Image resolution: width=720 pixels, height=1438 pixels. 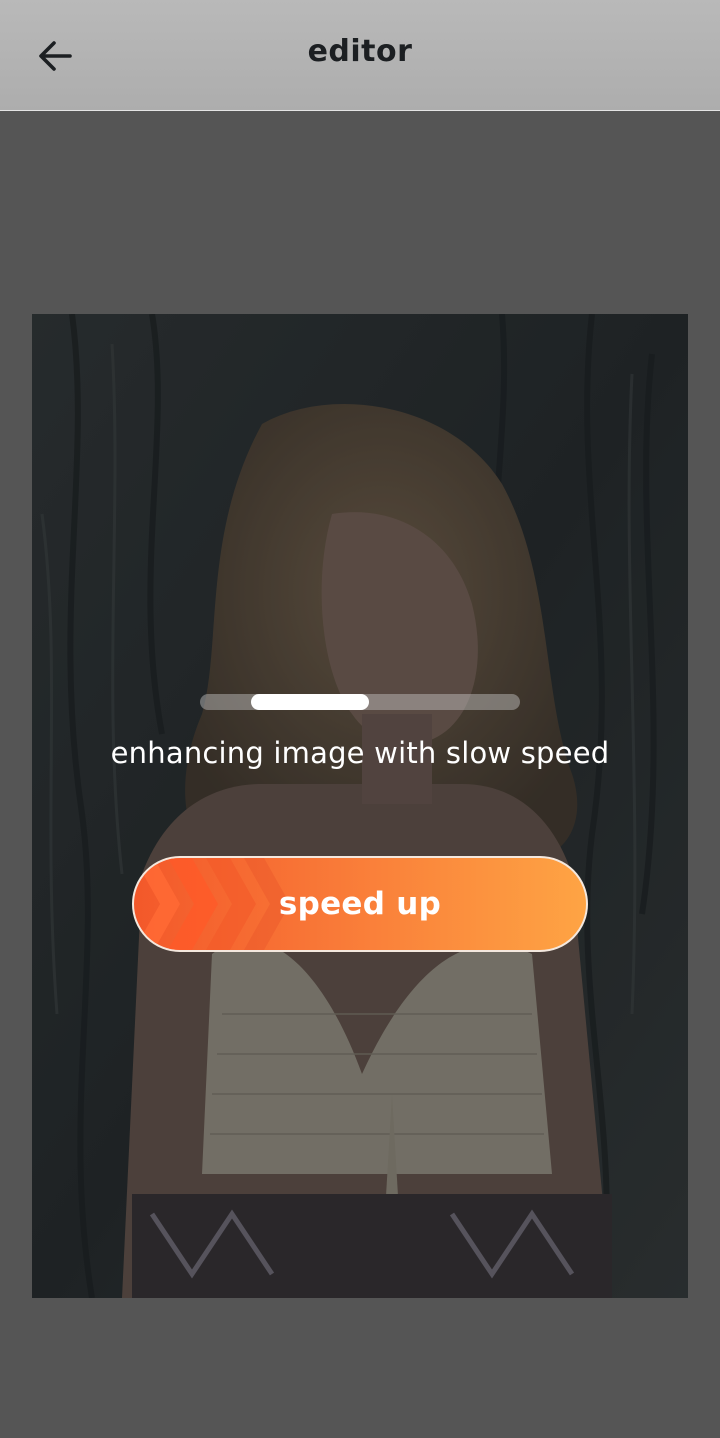 I want to click on speed-up-button: speed up, so click(x=360, y=904).